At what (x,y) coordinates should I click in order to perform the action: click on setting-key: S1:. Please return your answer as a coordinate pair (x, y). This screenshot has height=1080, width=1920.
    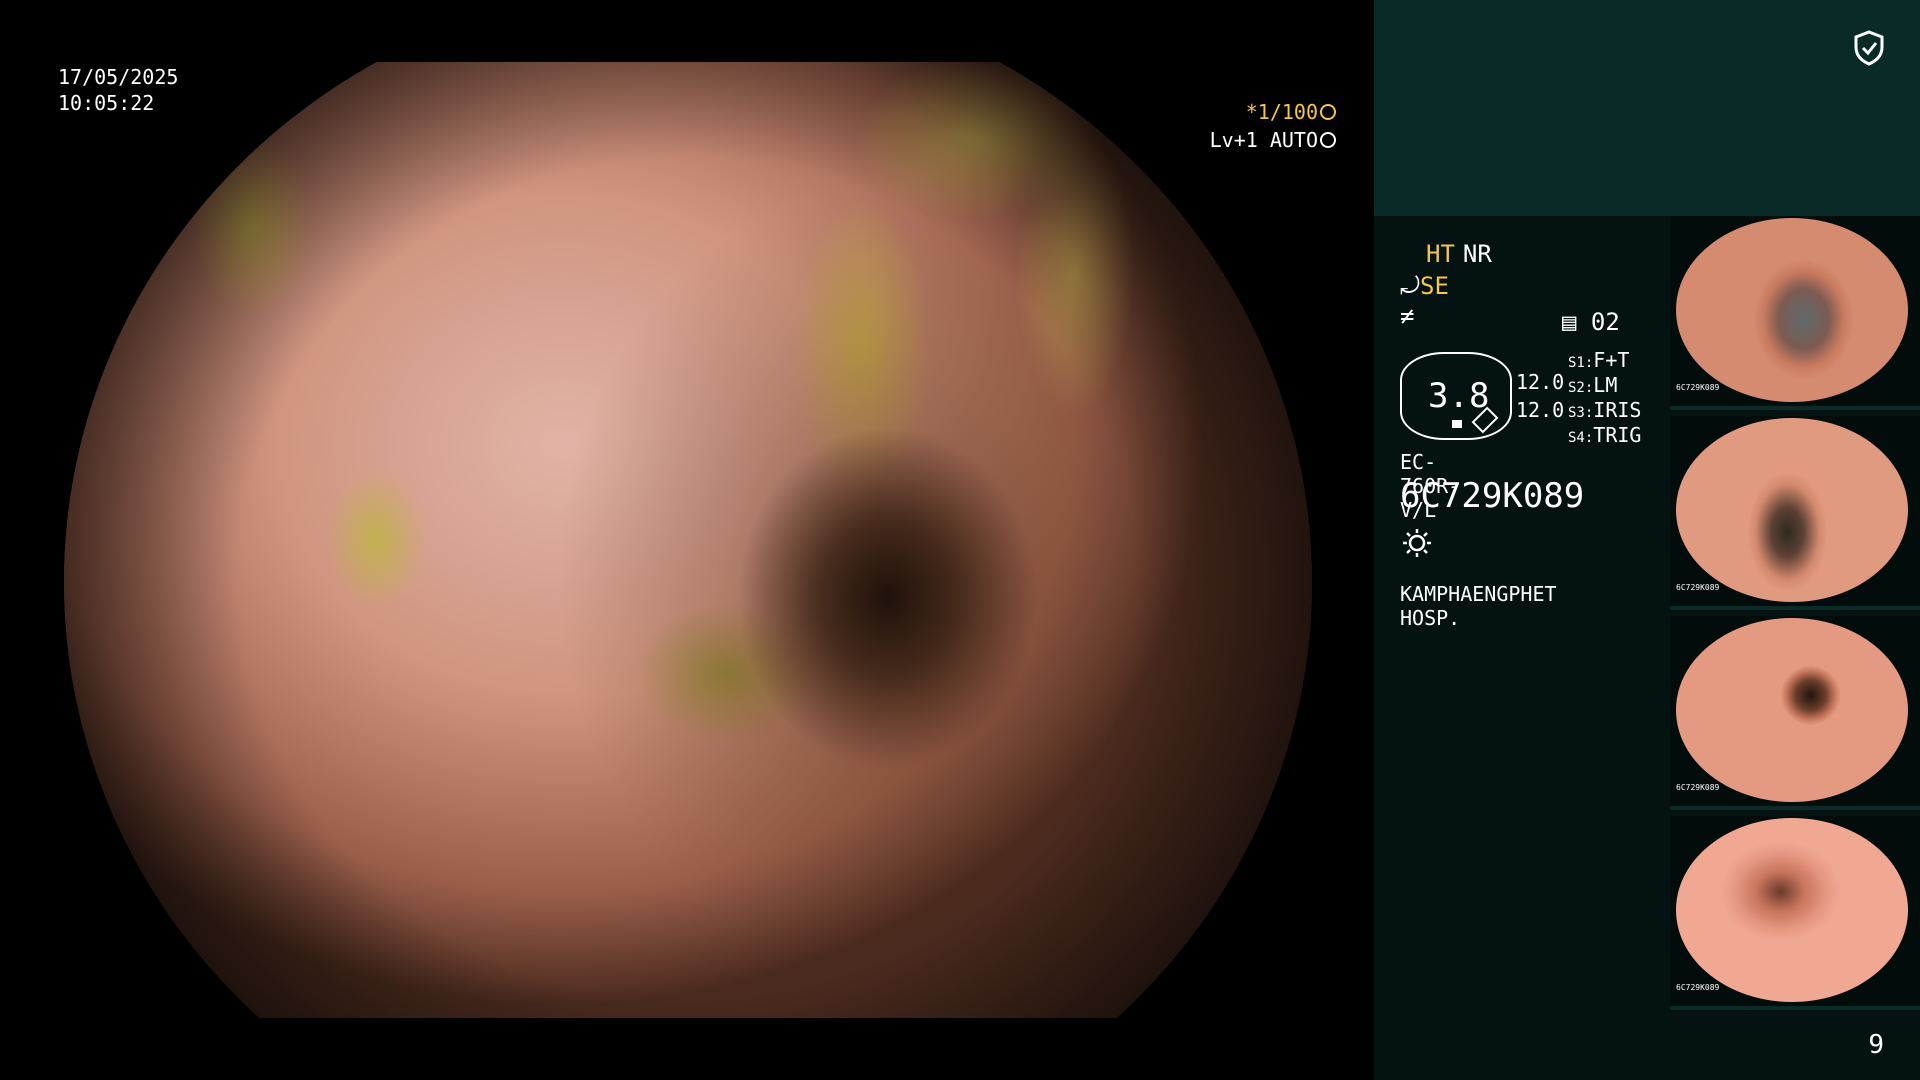
    Looking at the image, I should click on (1581, 363).